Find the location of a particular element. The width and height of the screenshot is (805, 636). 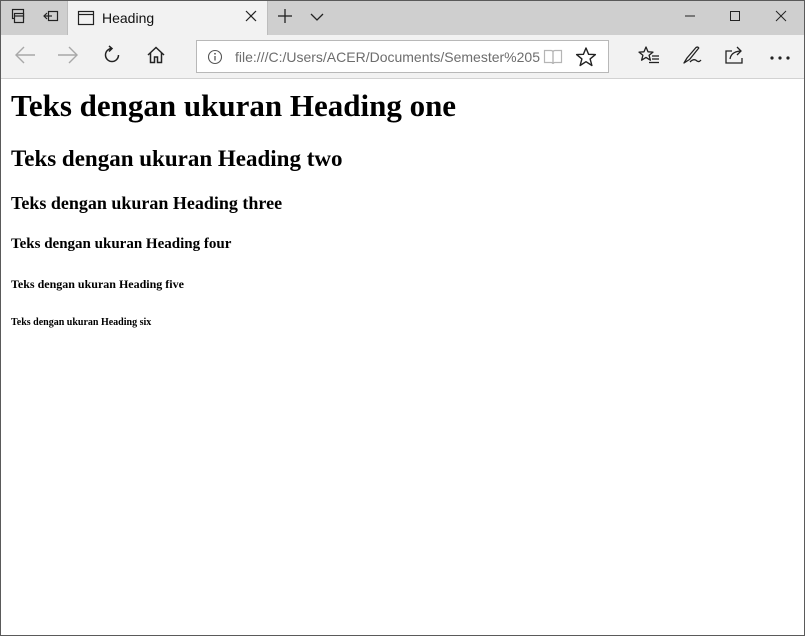

tab-preview-icon is located at coordinates (51, 18).